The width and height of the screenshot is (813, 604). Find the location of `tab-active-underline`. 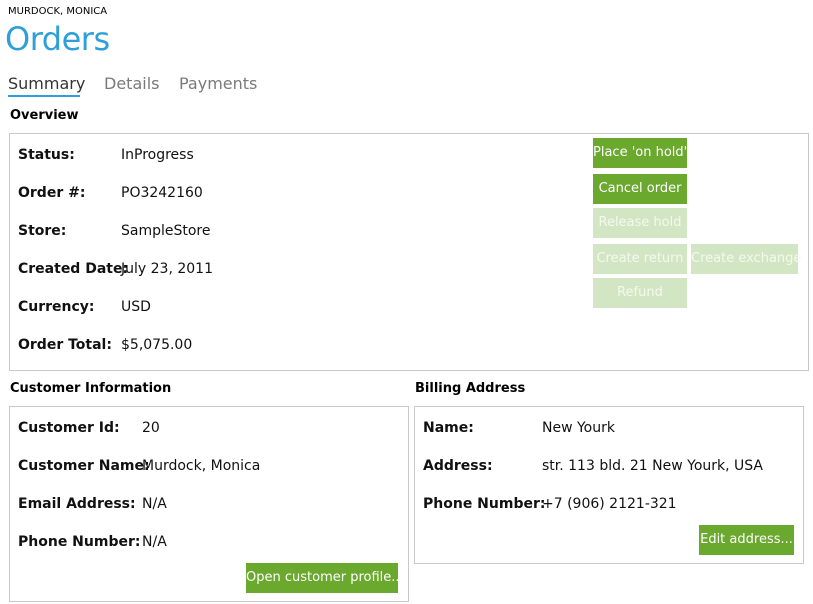

tab-active-underline is located at coordinates (44, 96).